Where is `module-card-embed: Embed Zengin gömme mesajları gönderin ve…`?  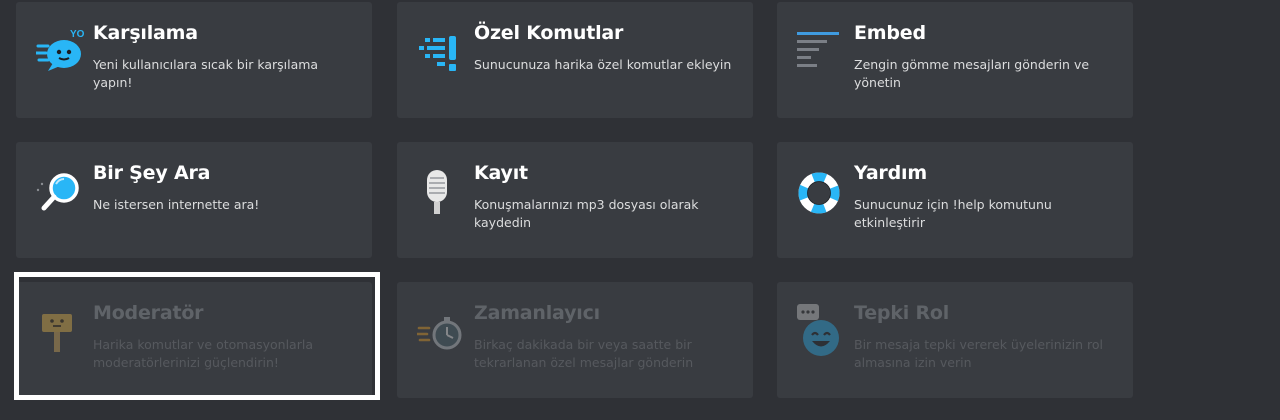 module-card-embed: Embed Zengin gömme mesajları gönderin ve… is located at coordinates (955, 60).